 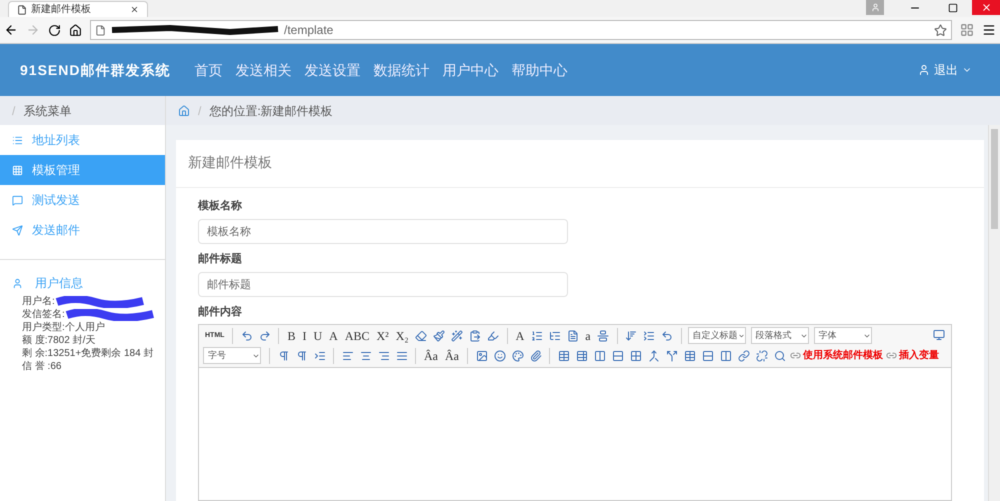 What do you see at coordinates (54, 30) in the screenshot?
I see `reload-icon` at bounding box center [54, 30].